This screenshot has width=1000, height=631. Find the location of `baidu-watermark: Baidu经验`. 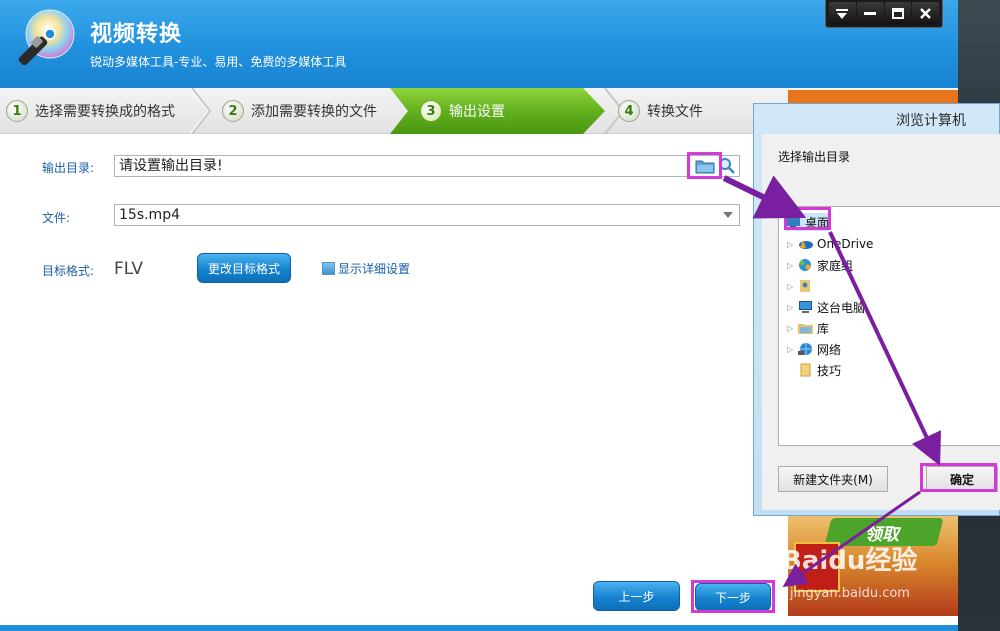

baidu-watermark: Baidu经验 is located at coordinates (850, 561).